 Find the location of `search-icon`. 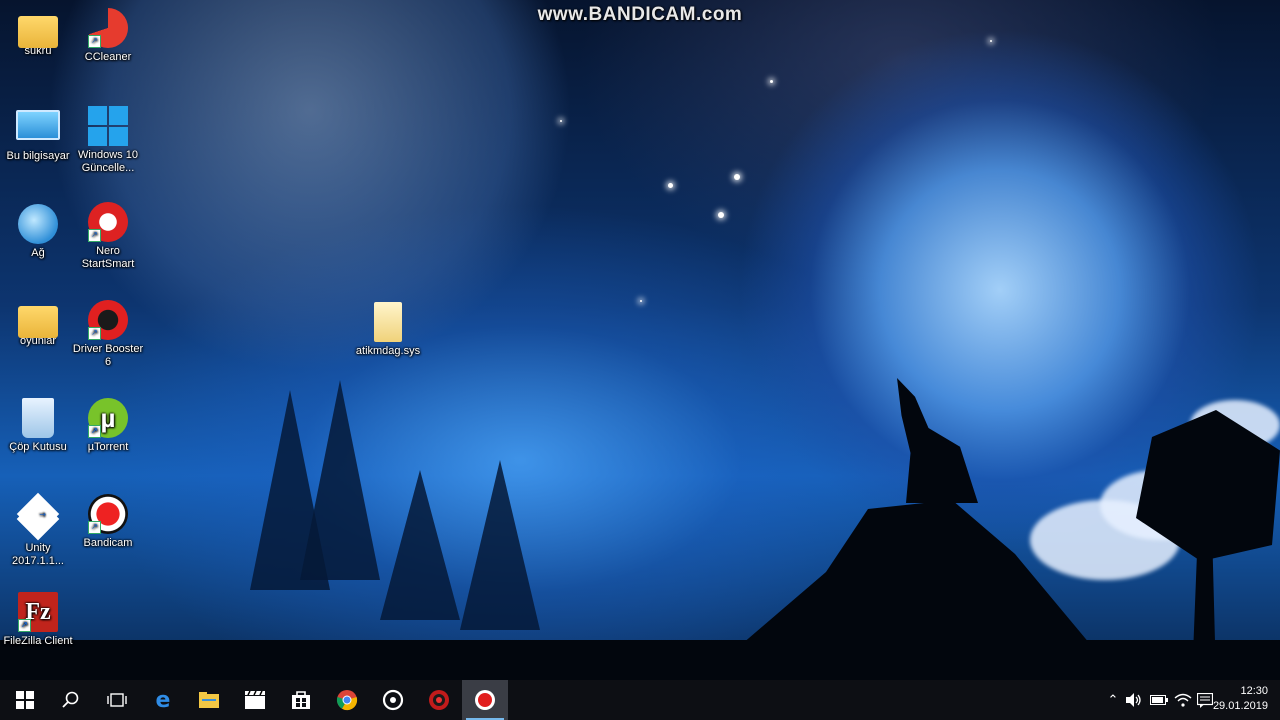

search-icon is located at coordinates (70, 699).